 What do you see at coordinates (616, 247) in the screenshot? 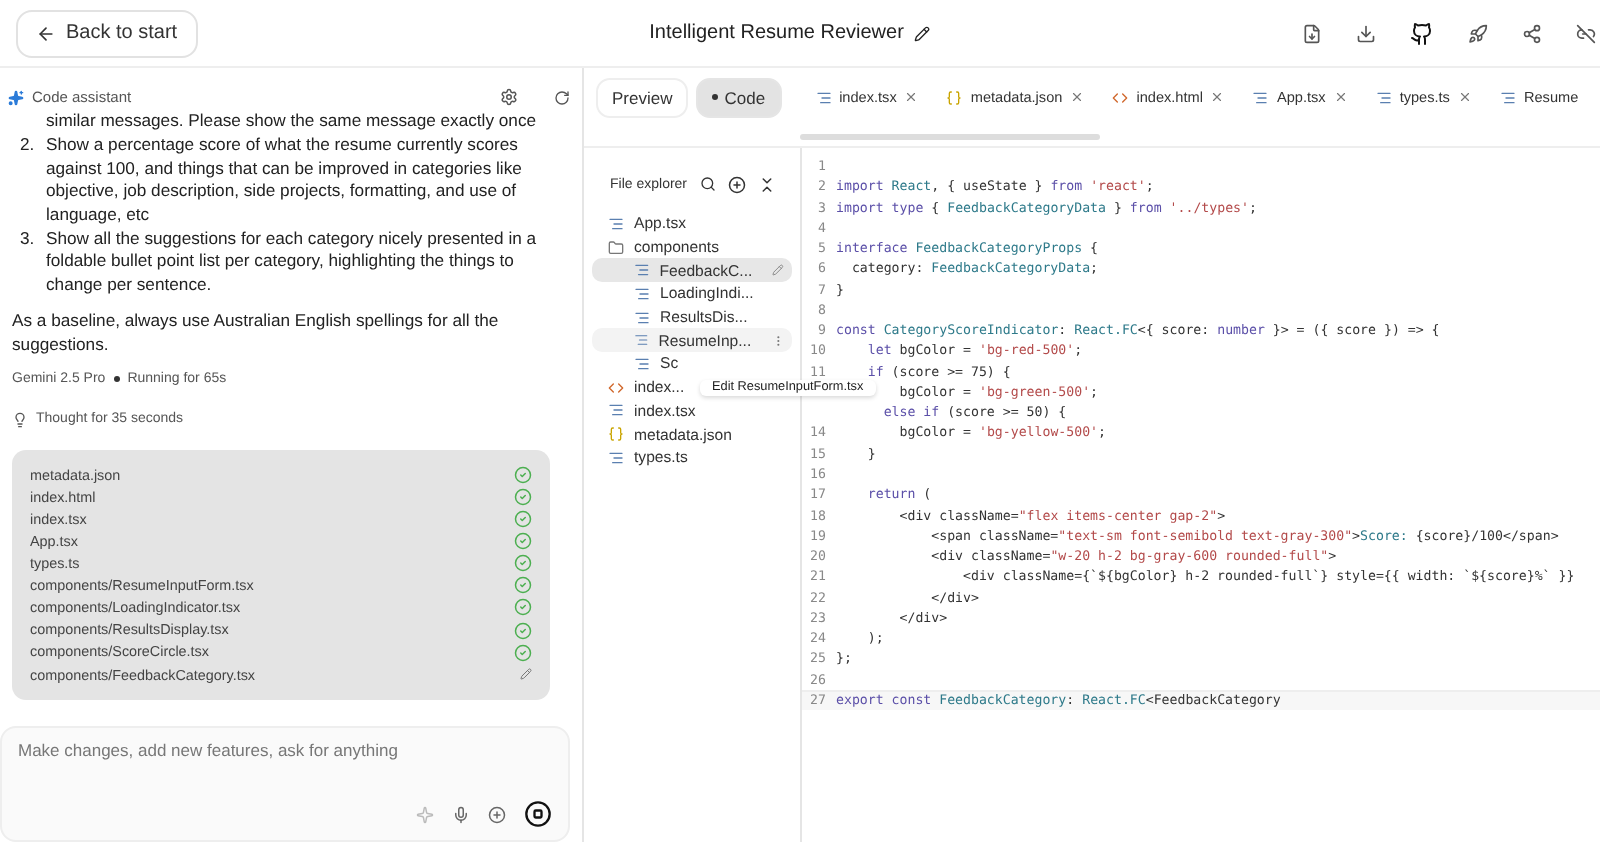
I see `folder-icon` at bounding box center [616, 247].